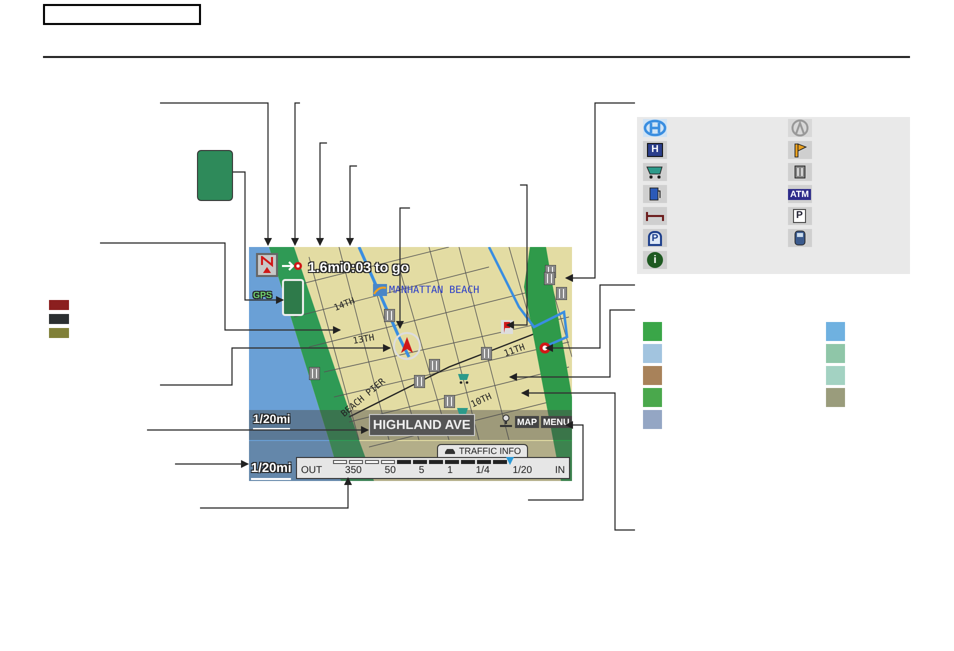 This screenshot has width=954, height=651. What do you see at coordinates (380, 290) in the screenshot?
I see `city-icon` at bounding box center [380, 290].